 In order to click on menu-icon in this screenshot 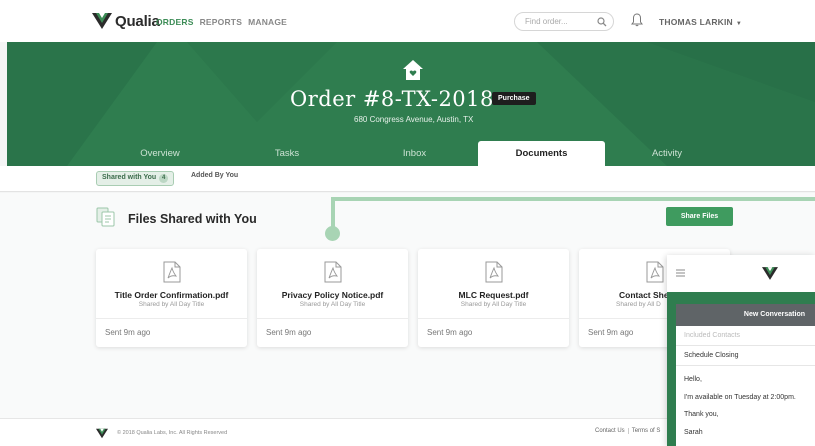, I will do `click(680, 273)`.